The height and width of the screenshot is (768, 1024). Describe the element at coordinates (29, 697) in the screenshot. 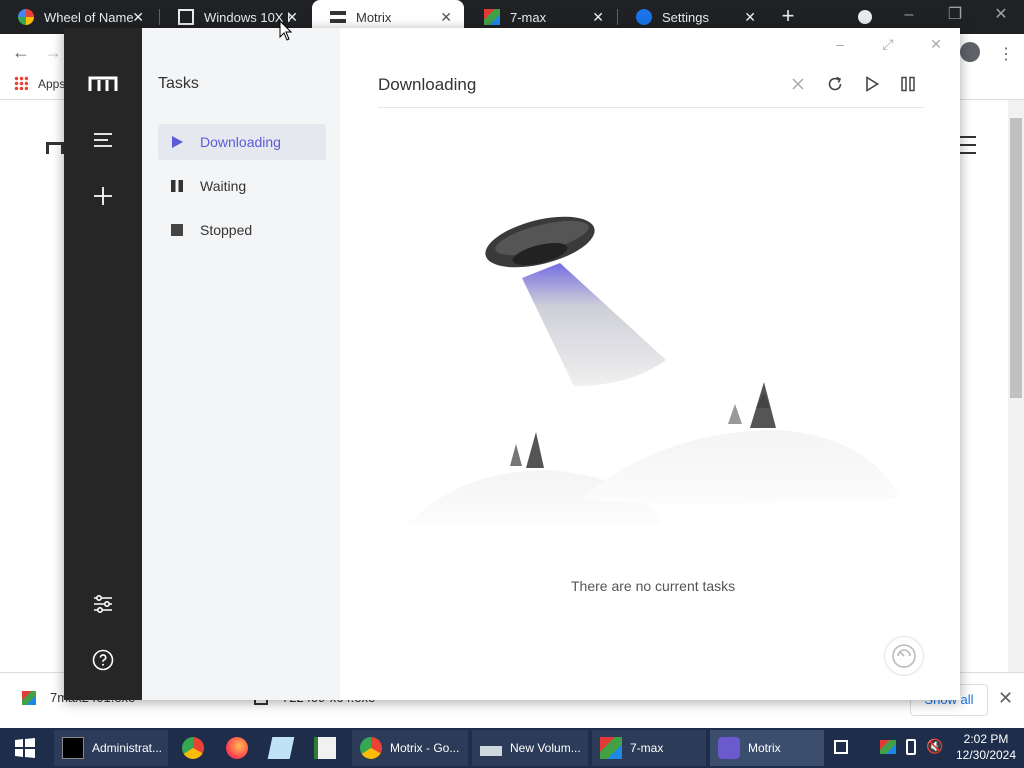

I see `7max-file-icon` at that location.